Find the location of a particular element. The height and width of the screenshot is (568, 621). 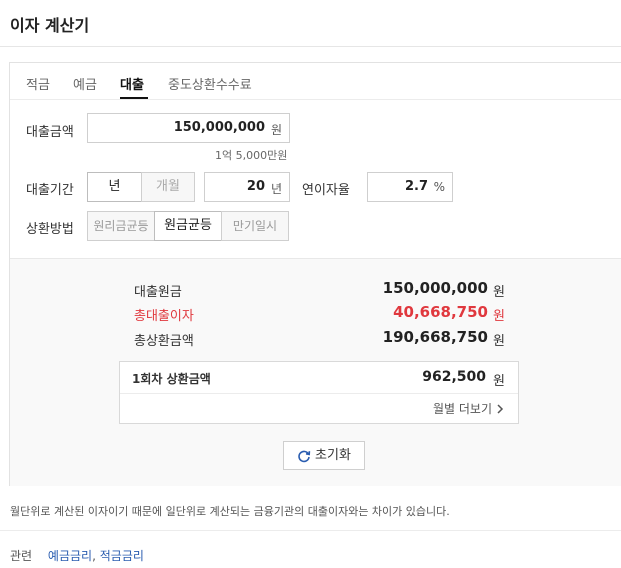

footer-divider is located at coordinates (310, 530).